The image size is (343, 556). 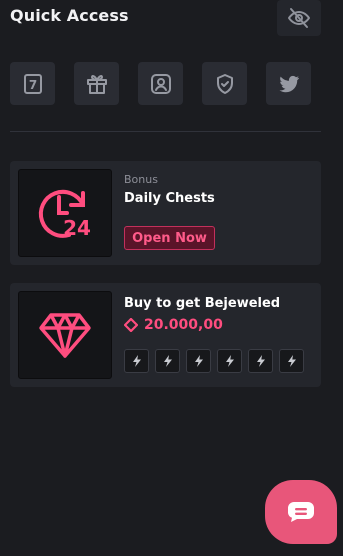 I want to click on chat-button, so click(x=301, y=512).